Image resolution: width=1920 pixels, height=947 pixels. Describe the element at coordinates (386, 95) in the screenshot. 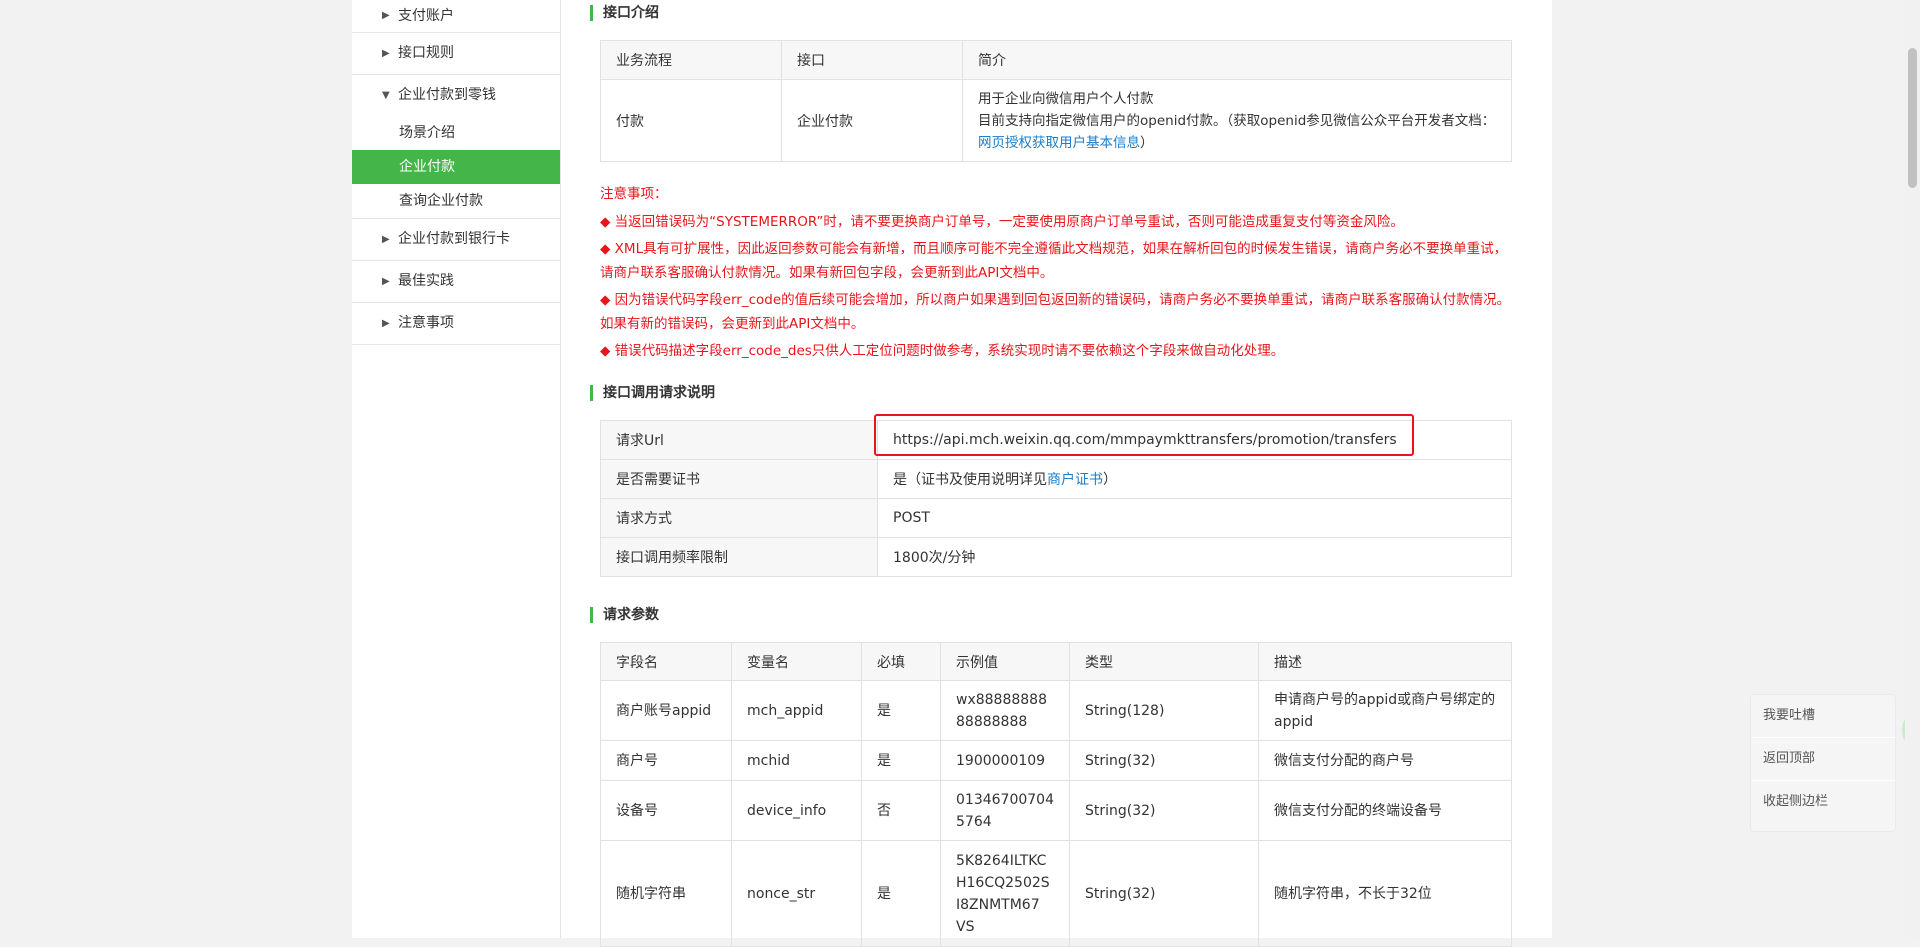

I see `chevron-down-icon: ▼` at that location.